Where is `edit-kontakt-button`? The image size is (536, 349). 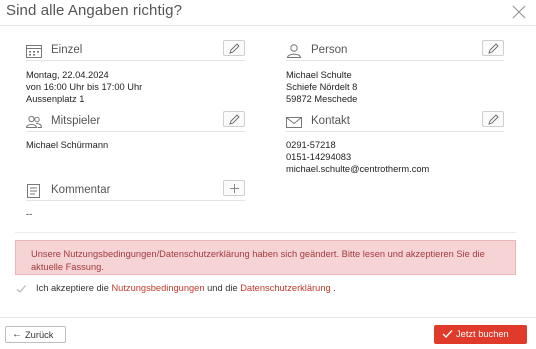
edit-kontakt-button is located at coordinates (493, 119).